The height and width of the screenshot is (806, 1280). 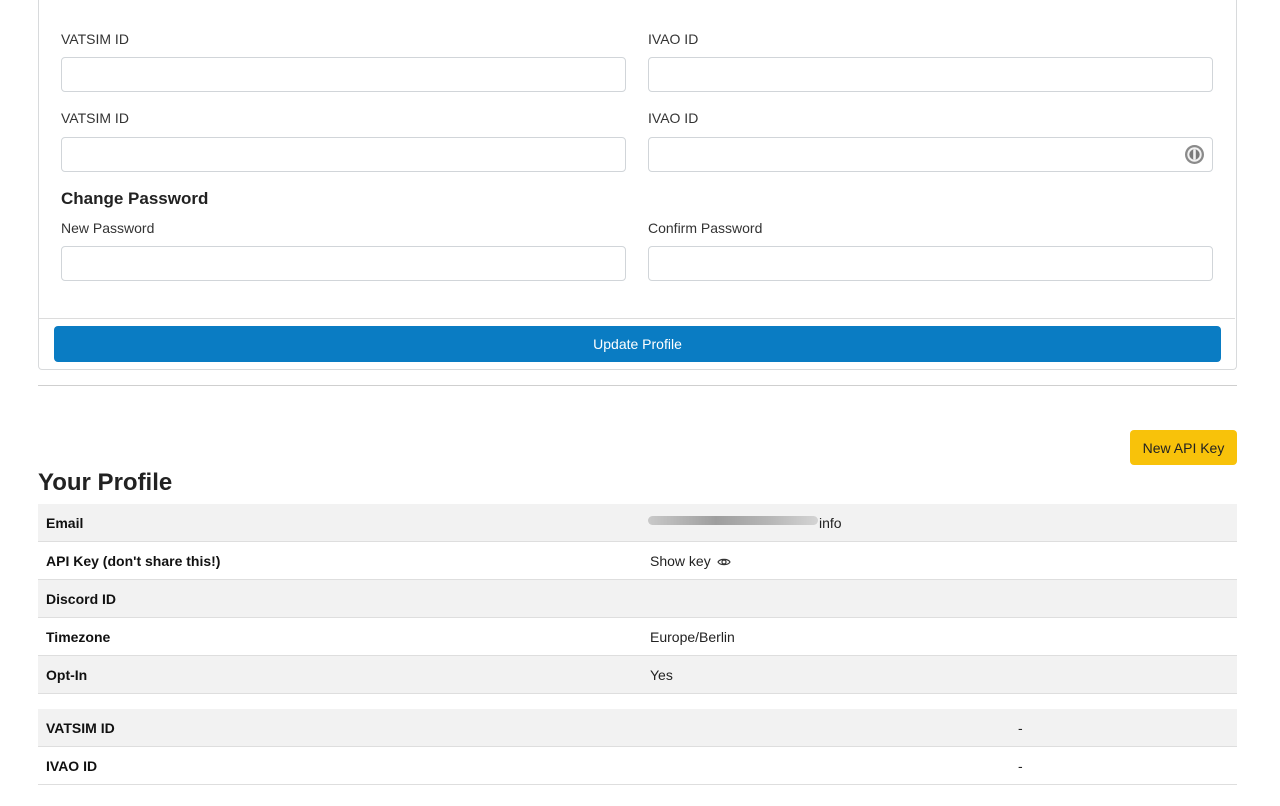 What do you see at coordinates (343, 263) in the screenshot?
I see `new-password-input` at bounding box center [343, 263].